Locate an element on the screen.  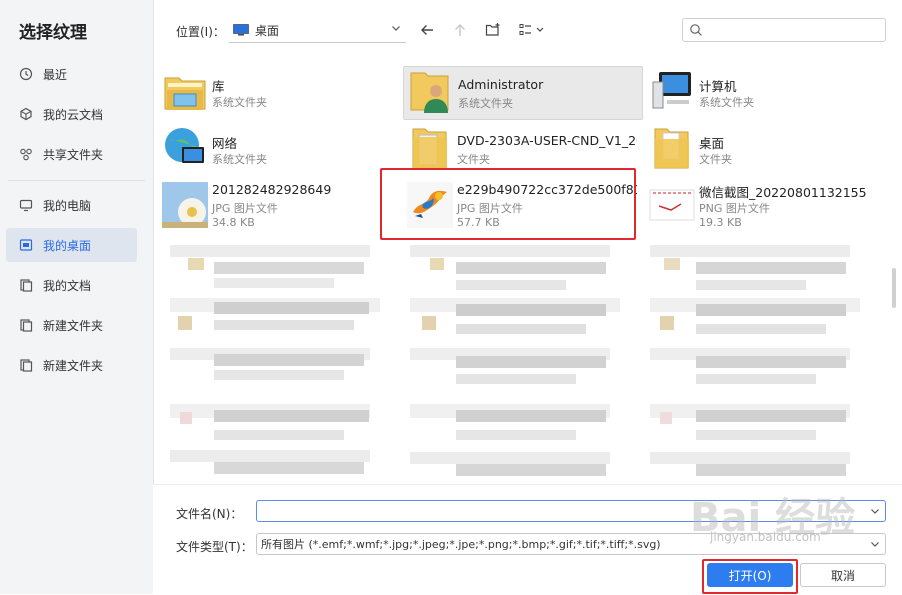
sidebar-item-label: 共享文件夹 is located at coordinates (73, 154).